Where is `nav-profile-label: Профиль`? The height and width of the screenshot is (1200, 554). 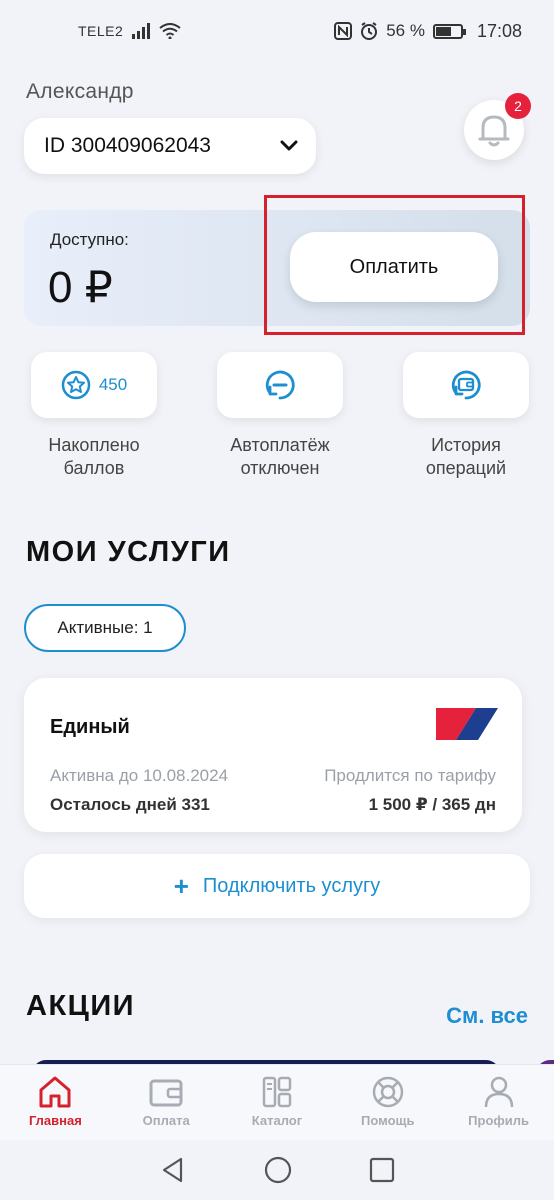 nav-profile-label: Профиль is located at coordinates (498, 1120).